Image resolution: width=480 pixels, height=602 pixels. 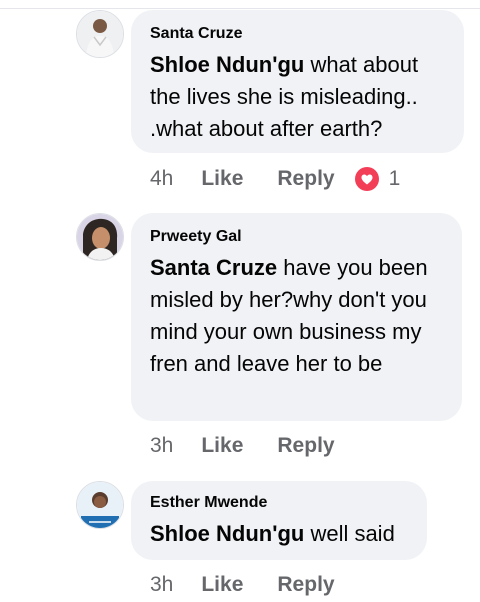 What do you see at coordinates (297, 34) in the screenshot?
I see `comment-author: Santa Cruze` at bounding box center [297, 34].